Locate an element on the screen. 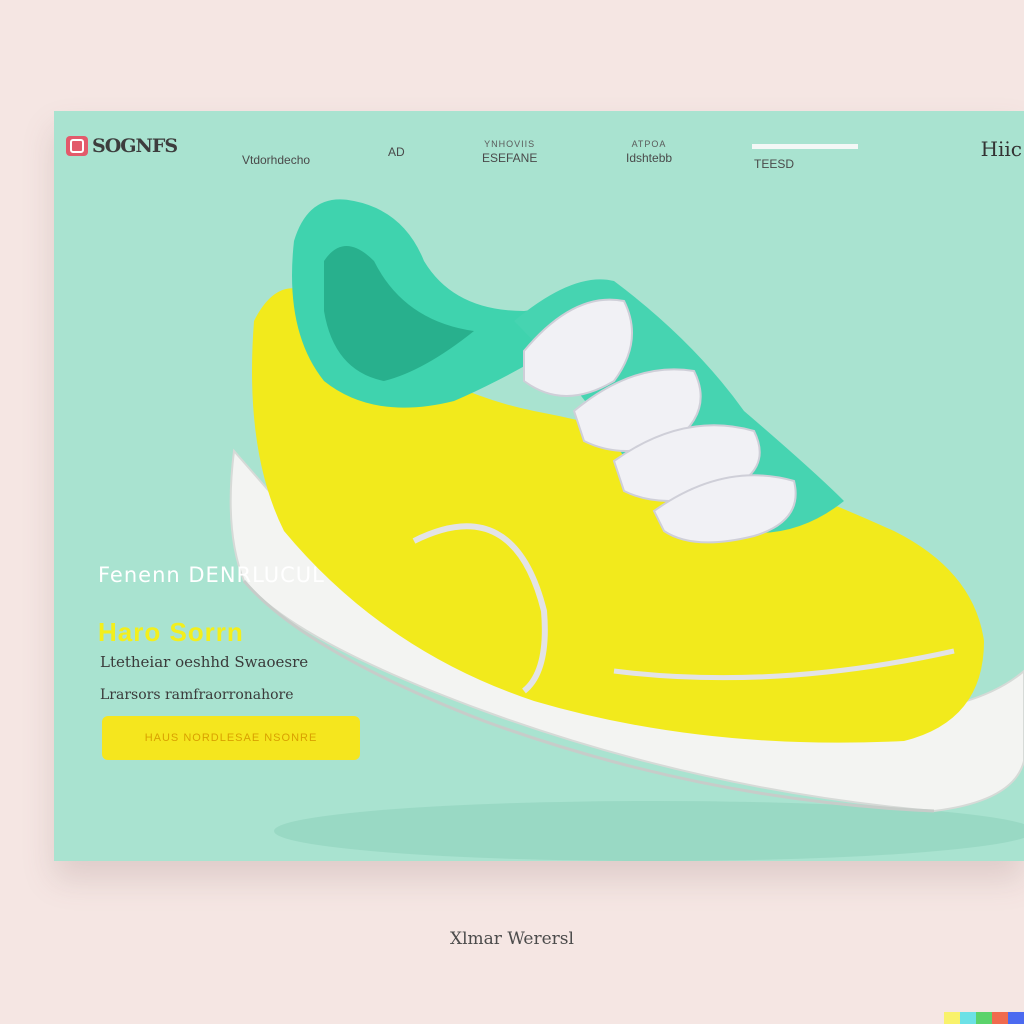 This screenshot has width=1024, height=1024. logo-text: SOGNFS is located at coordinates (135, 146).